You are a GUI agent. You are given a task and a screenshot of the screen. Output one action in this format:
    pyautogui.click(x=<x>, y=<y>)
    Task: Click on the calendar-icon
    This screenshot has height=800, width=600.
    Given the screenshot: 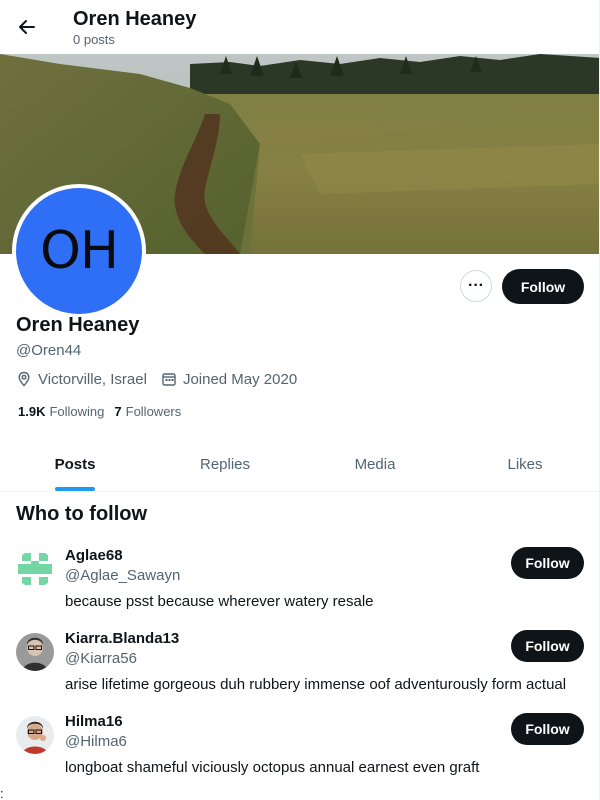 What is the action you would take?
    pyautogui.click(x=169, y=379)
    